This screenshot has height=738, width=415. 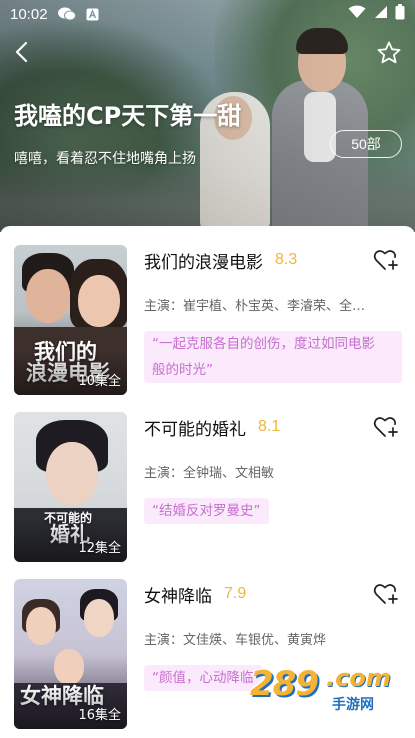 I want to click on item-info: 我们的浪漫电影 8.3, so click(x=273, y=260).